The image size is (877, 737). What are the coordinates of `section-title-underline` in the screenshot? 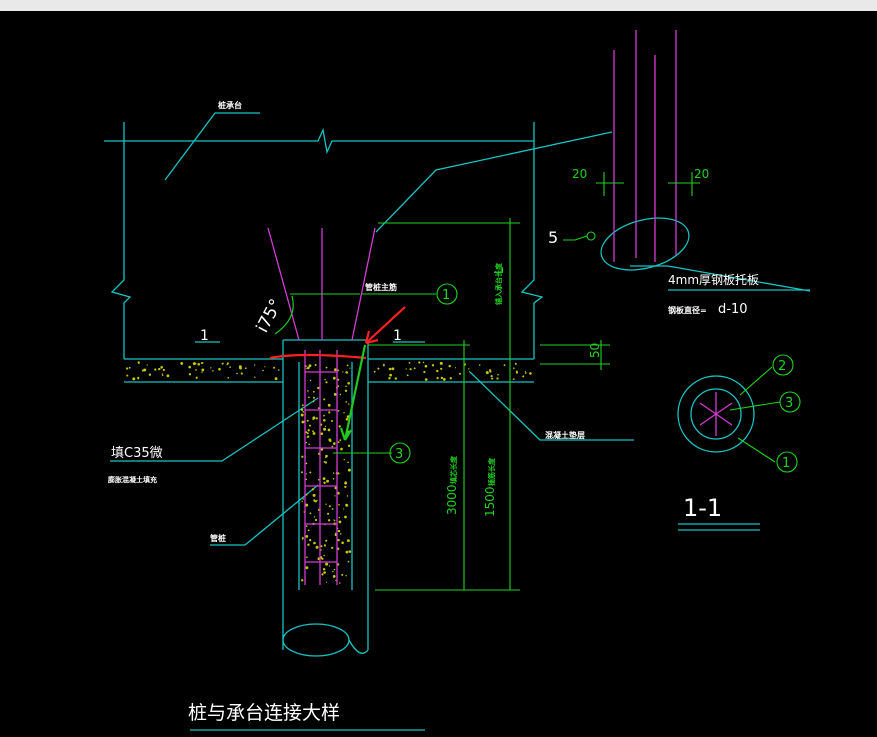 It's located at (719, 527).